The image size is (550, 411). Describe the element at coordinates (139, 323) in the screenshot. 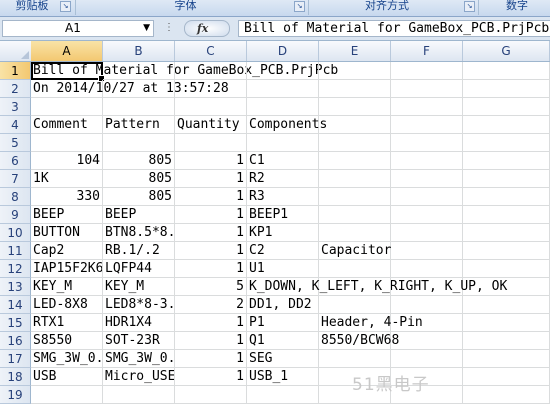

I see `cell-b15: HDR1X4` at that location.